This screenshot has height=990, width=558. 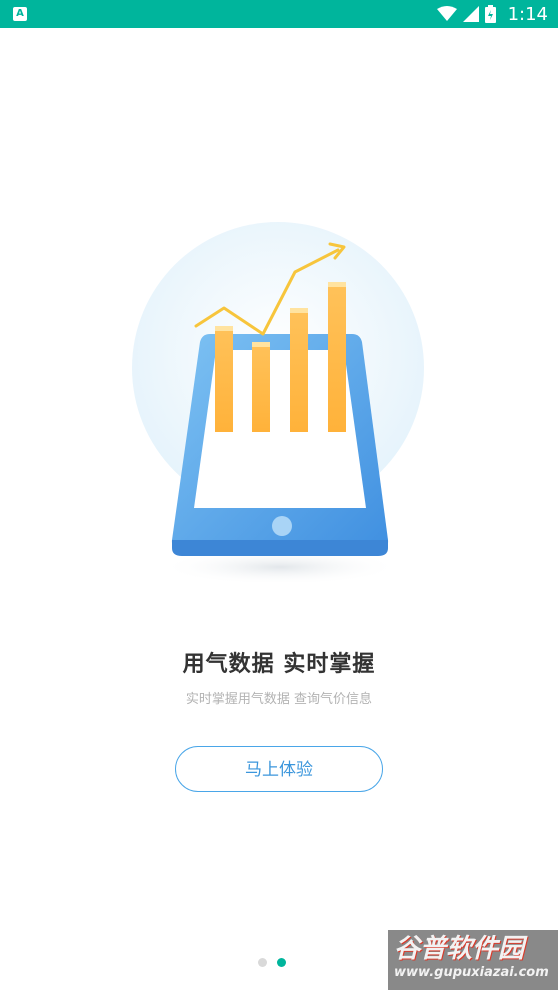 What do you see at coordinates (471, 972) in the screenshot?
I see `watermark-url: www.gupuxiazai.com` at bounding box center [471, 972].